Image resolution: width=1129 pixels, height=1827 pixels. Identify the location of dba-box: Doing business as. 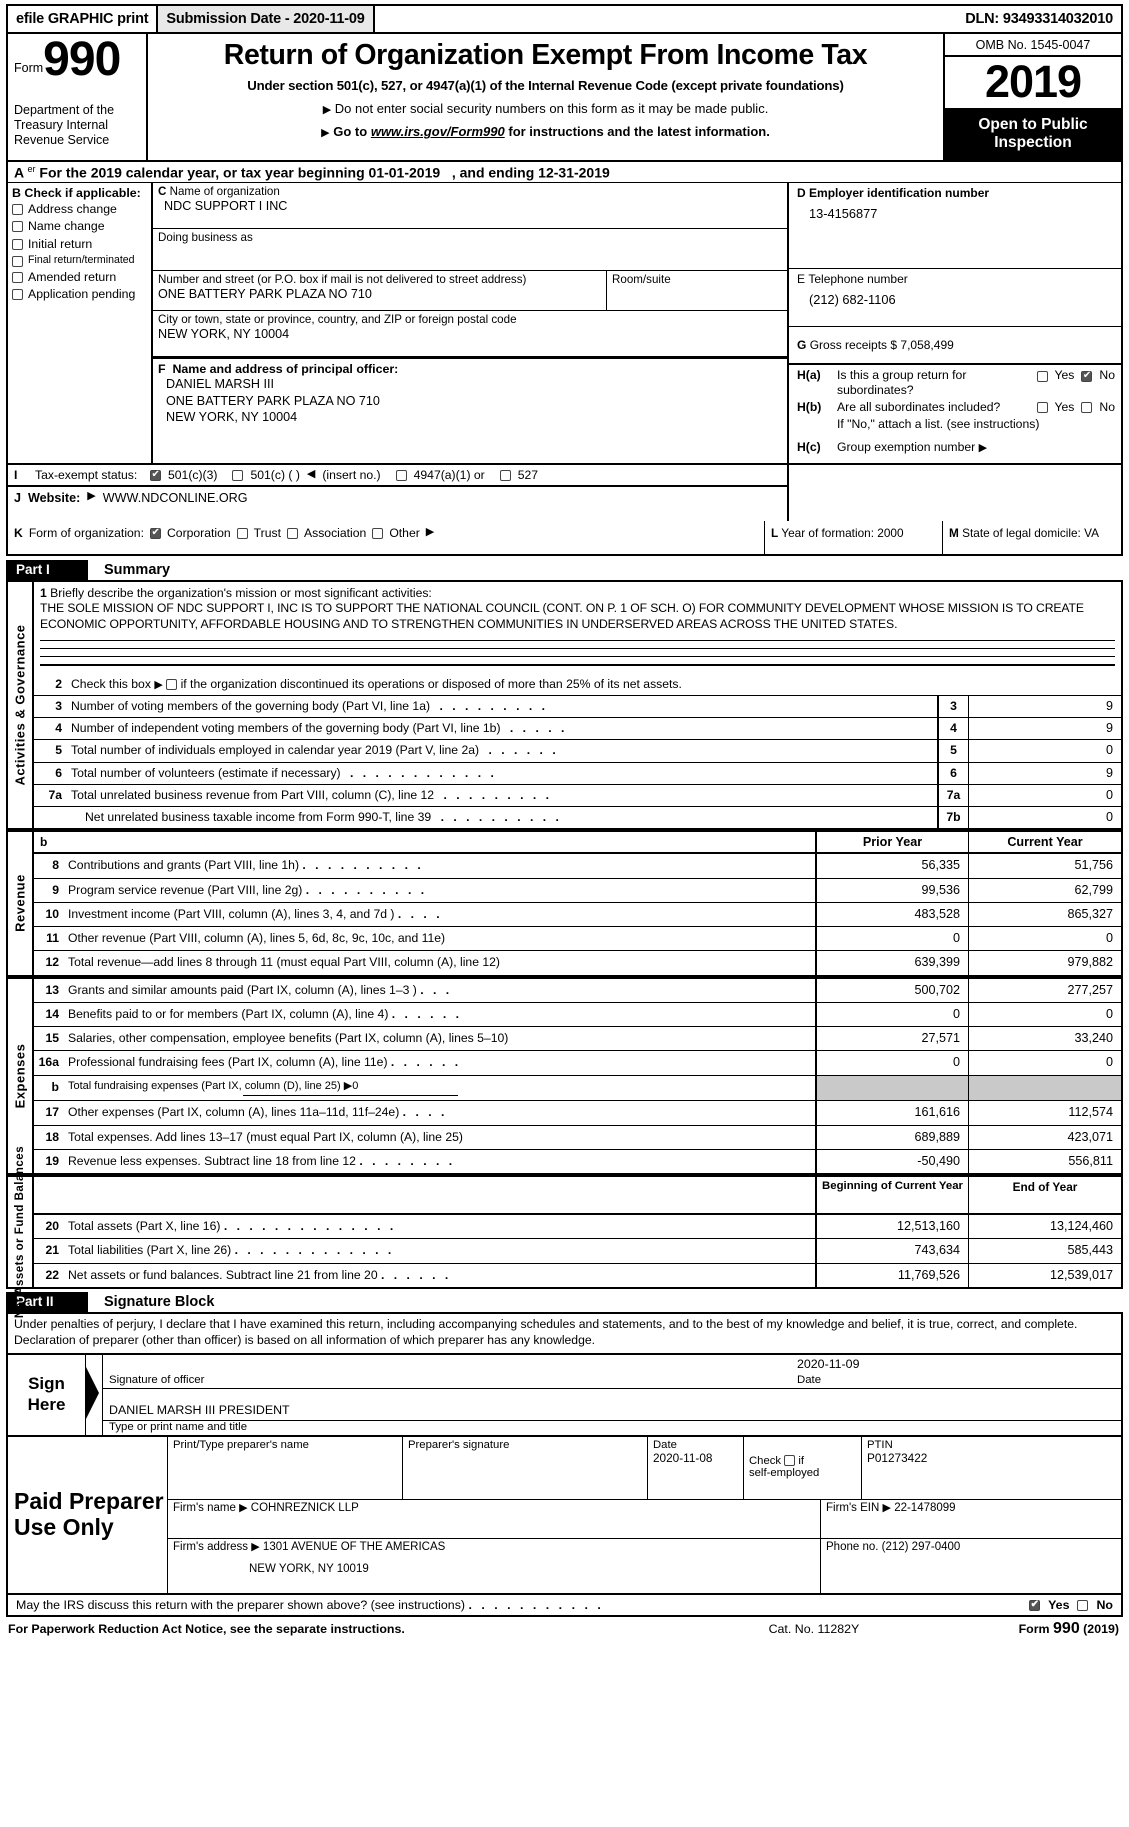
(470, 250).